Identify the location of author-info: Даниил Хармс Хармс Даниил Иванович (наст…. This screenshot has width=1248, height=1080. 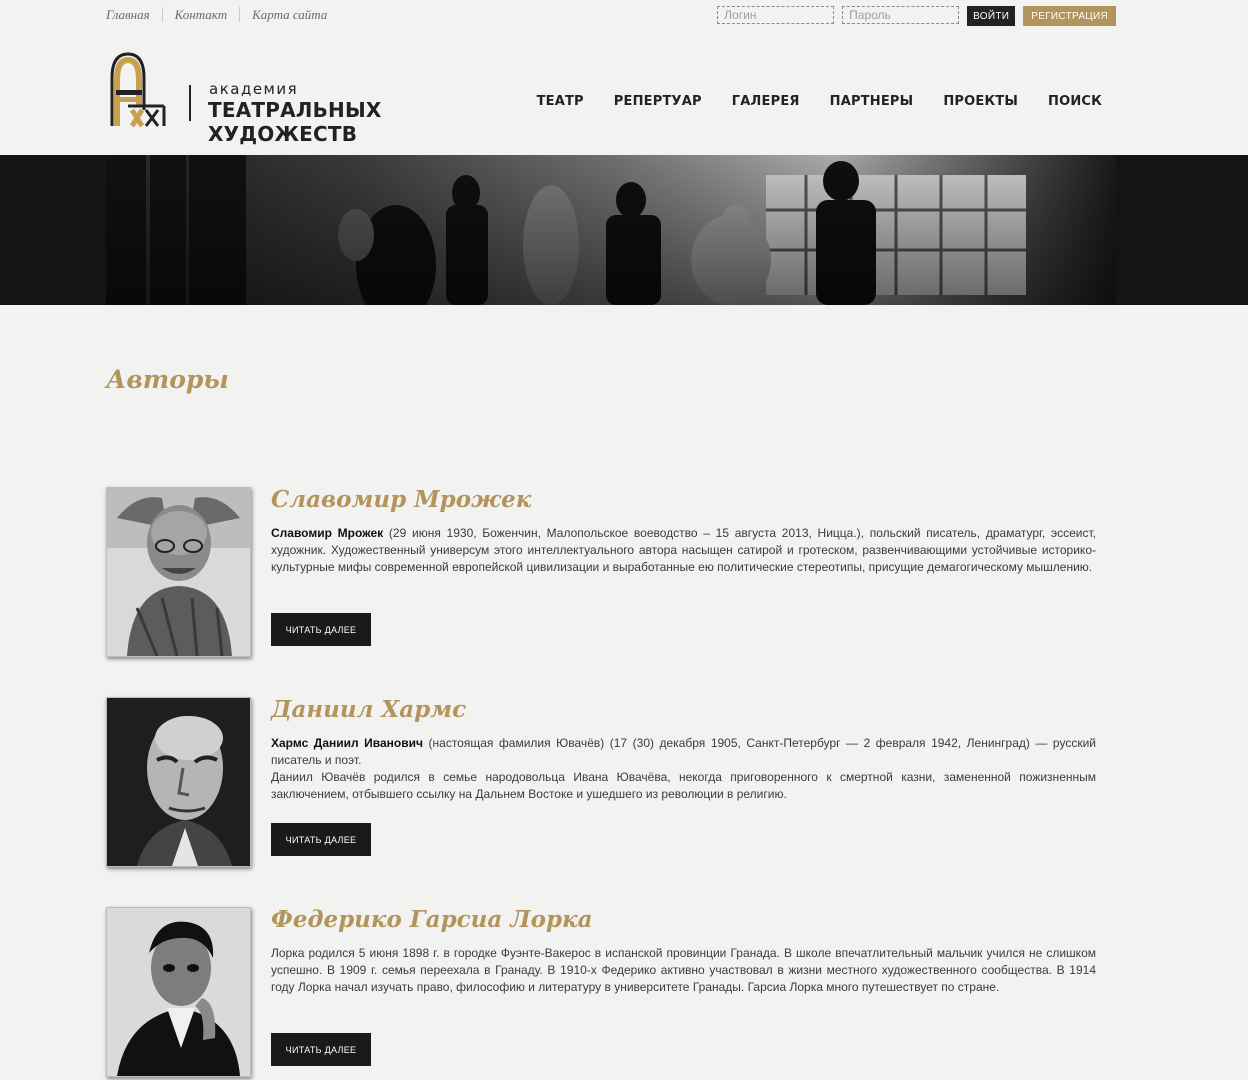
(683, 750).